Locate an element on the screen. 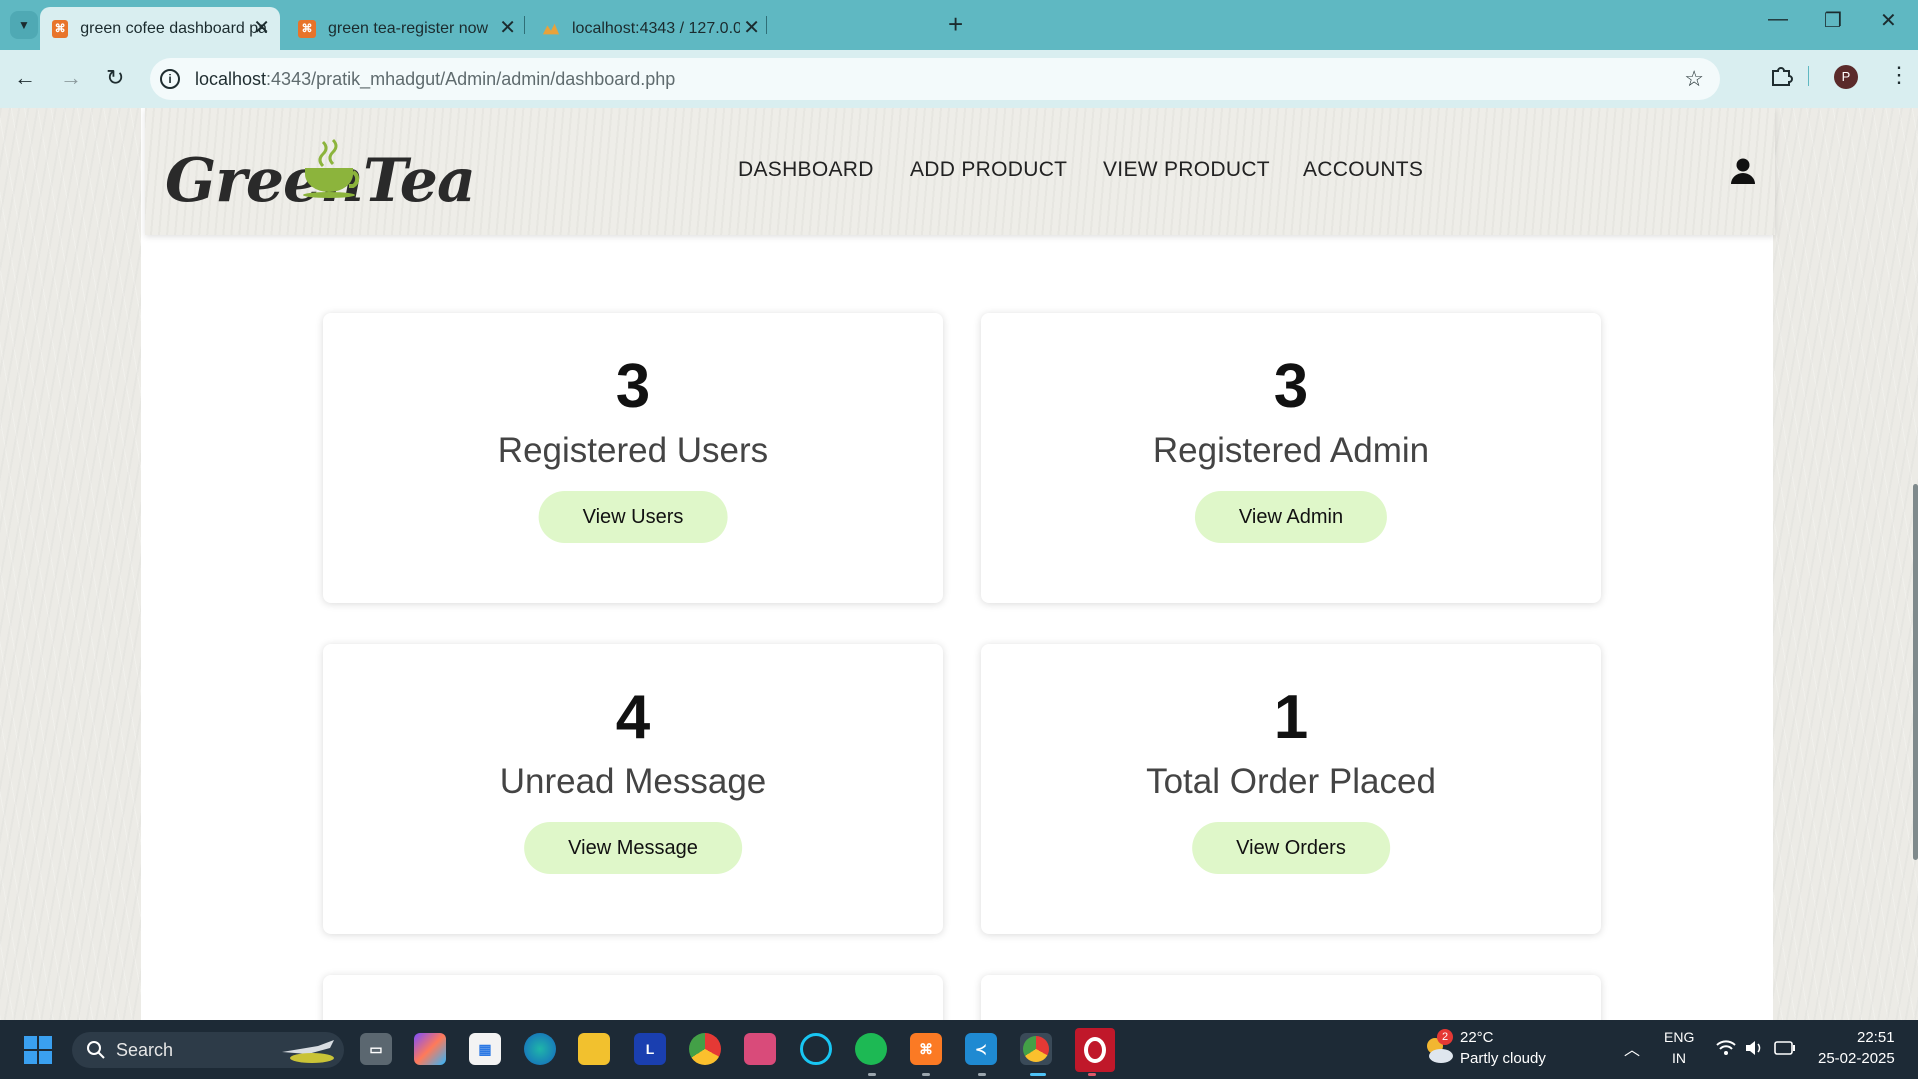 This screenshot has width=1918, height=1079. tea-cup-icon is located at coordinates (331, 168).